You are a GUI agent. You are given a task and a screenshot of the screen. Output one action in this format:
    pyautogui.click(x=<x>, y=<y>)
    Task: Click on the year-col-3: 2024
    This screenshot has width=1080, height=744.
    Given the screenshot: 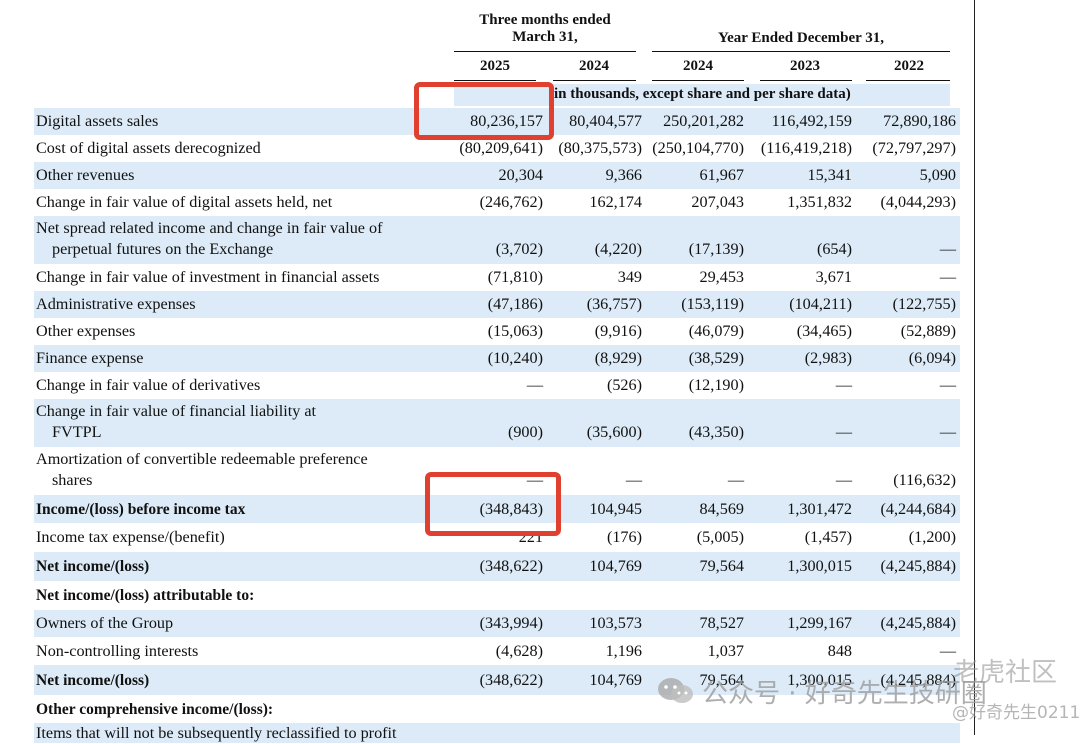 What is the action you would take?
    pyautogui.click(x=698, y=66)
    